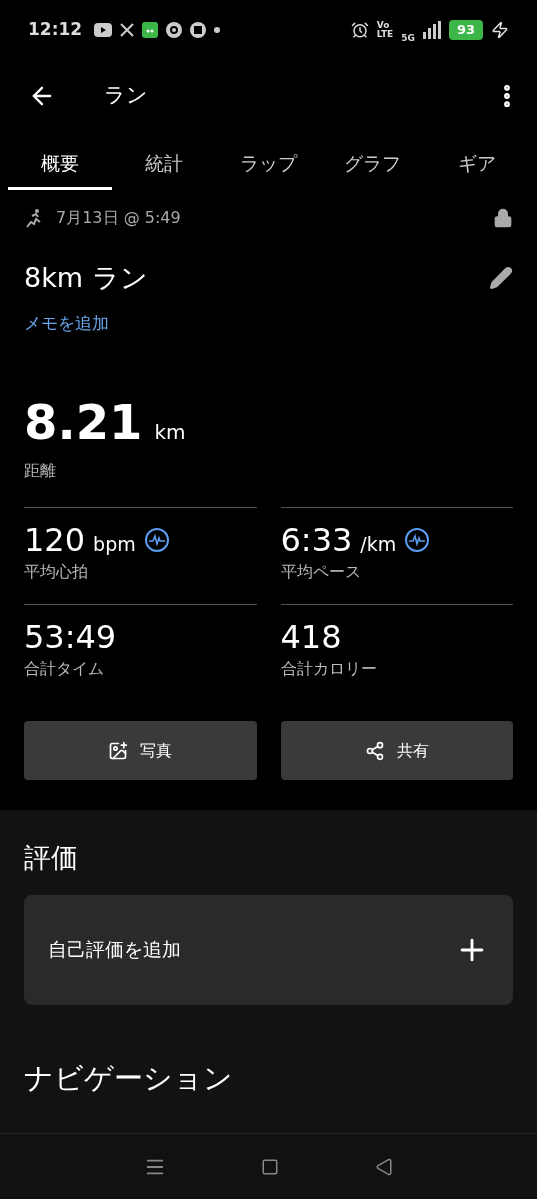 The height and width of the screenshot is (1199, 537). I want to click on signal-icon, so click(431, 30).